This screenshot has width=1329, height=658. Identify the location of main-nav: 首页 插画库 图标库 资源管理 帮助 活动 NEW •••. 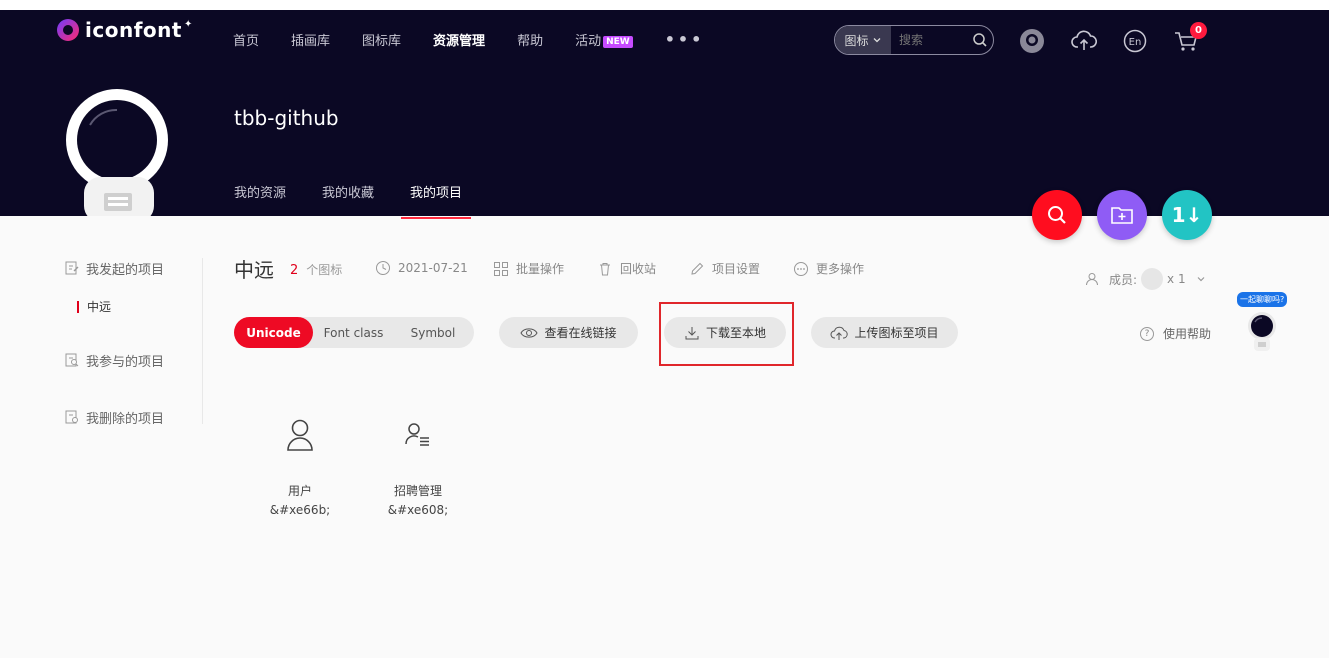
(484, 39).